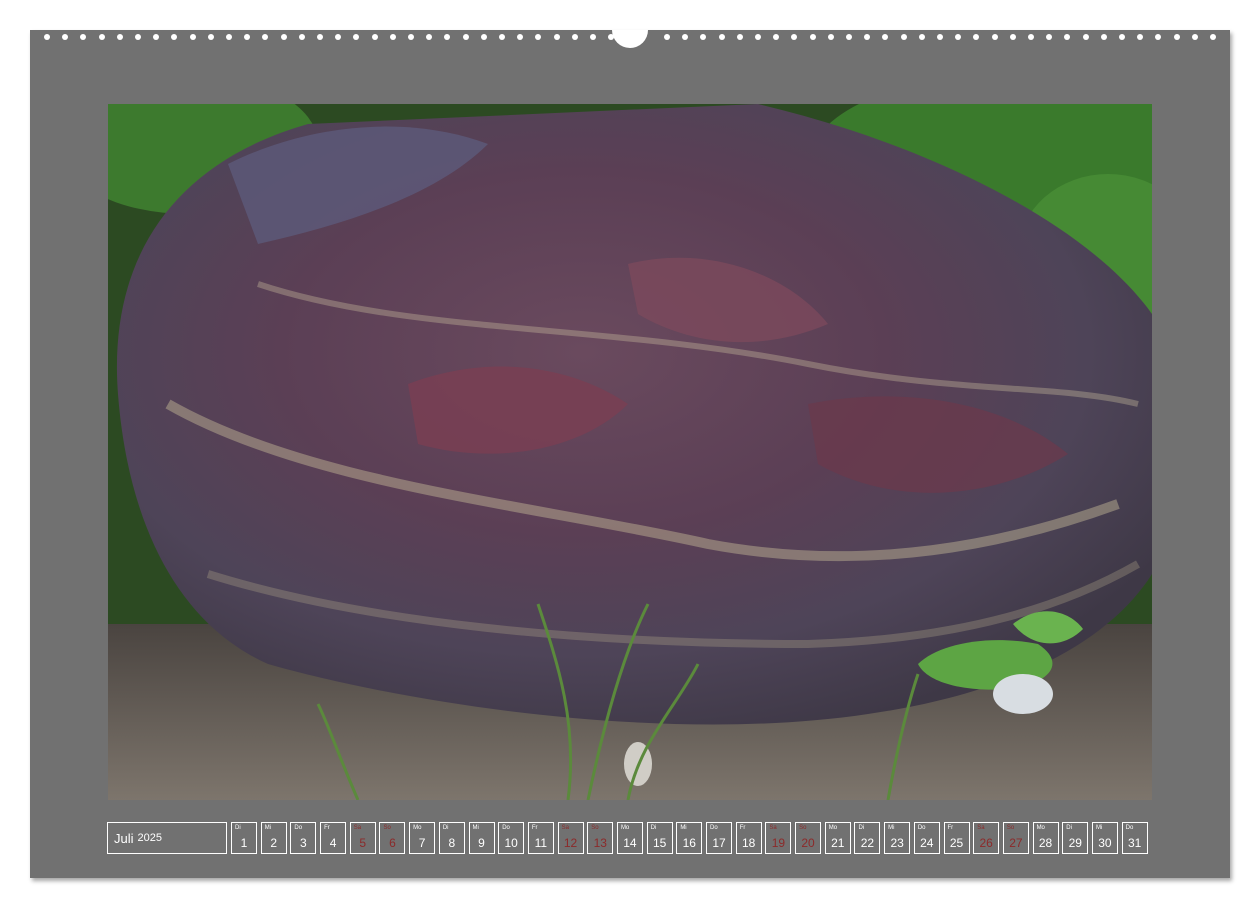  Describe the element at coordinates (363, 843) in the screenshot. I see `day-number: 5` at that location.